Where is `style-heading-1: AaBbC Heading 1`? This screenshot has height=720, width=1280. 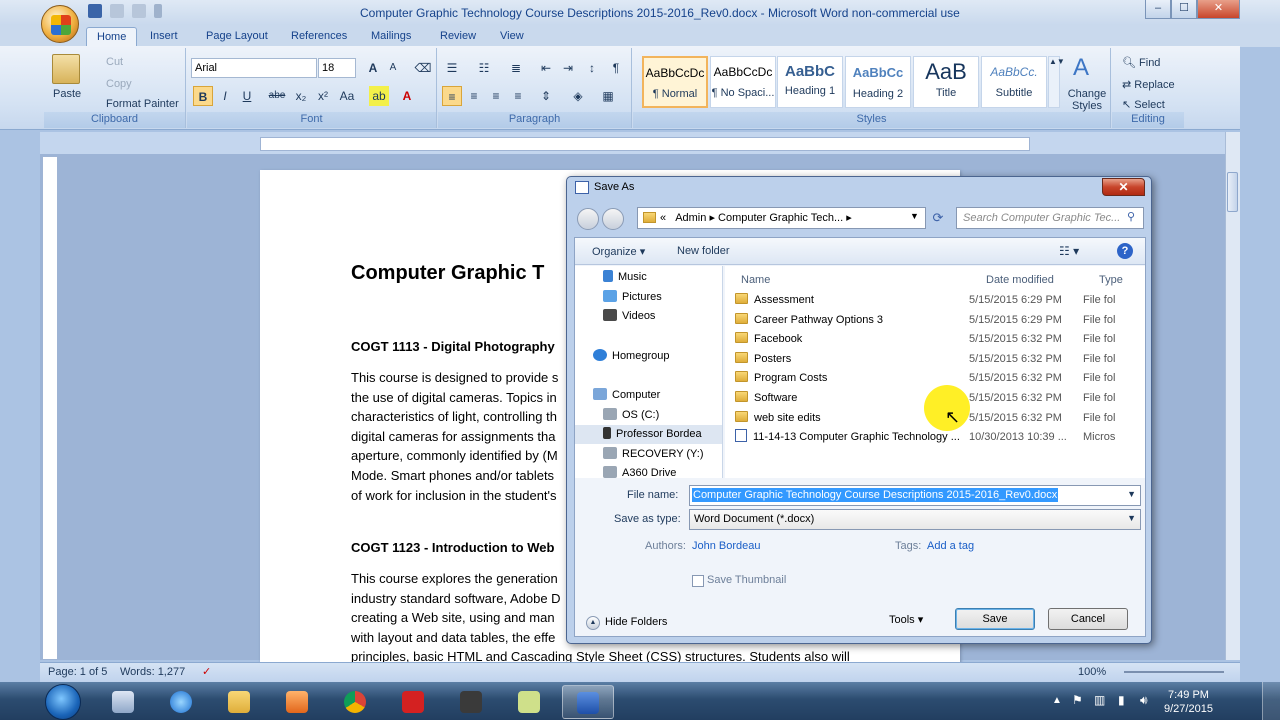
style-heading-1: AaBbC Heading 1 is located at coordinates (810, 82).